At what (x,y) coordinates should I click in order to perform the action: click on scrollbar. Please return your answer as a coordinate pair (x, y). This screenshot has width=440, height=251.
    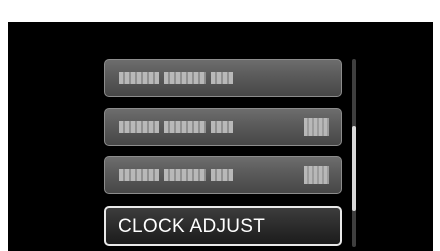
    Looking at the image, I should click on (354, 153).